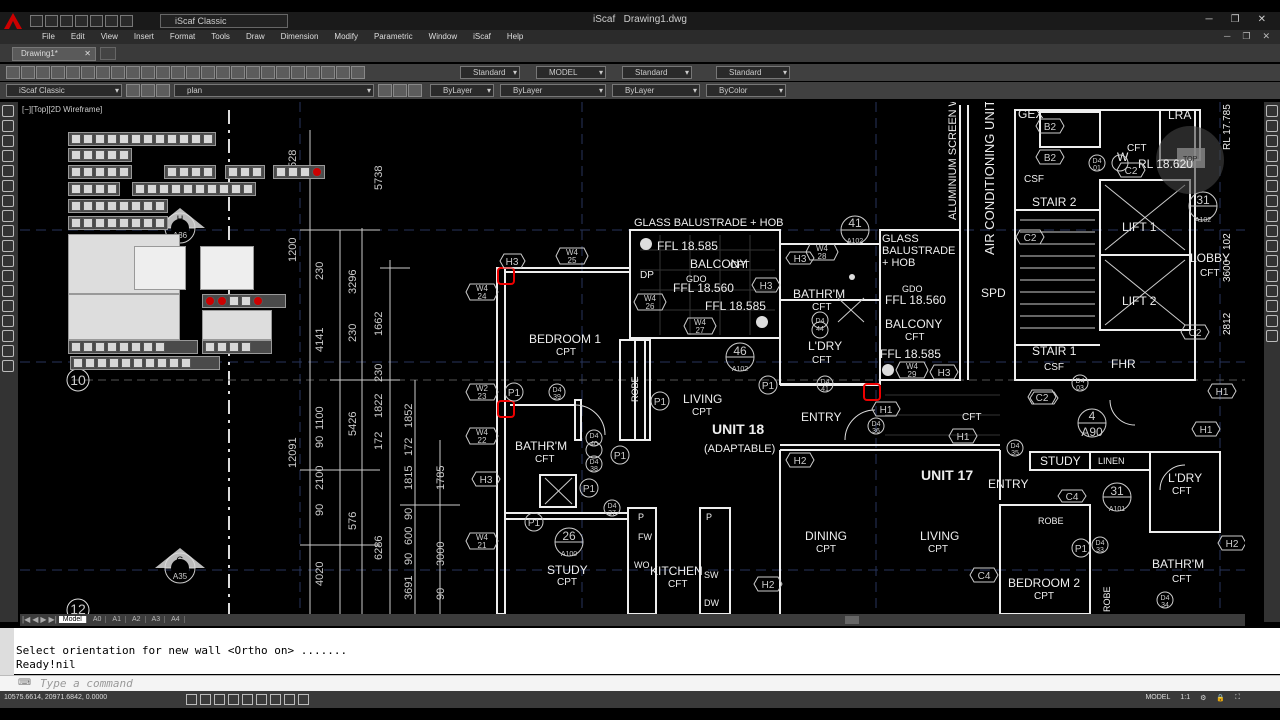  What do you see at coordinates (8, 171) in the screenshot?
I see `rectangle-icon` at bounding box center [8, 171].